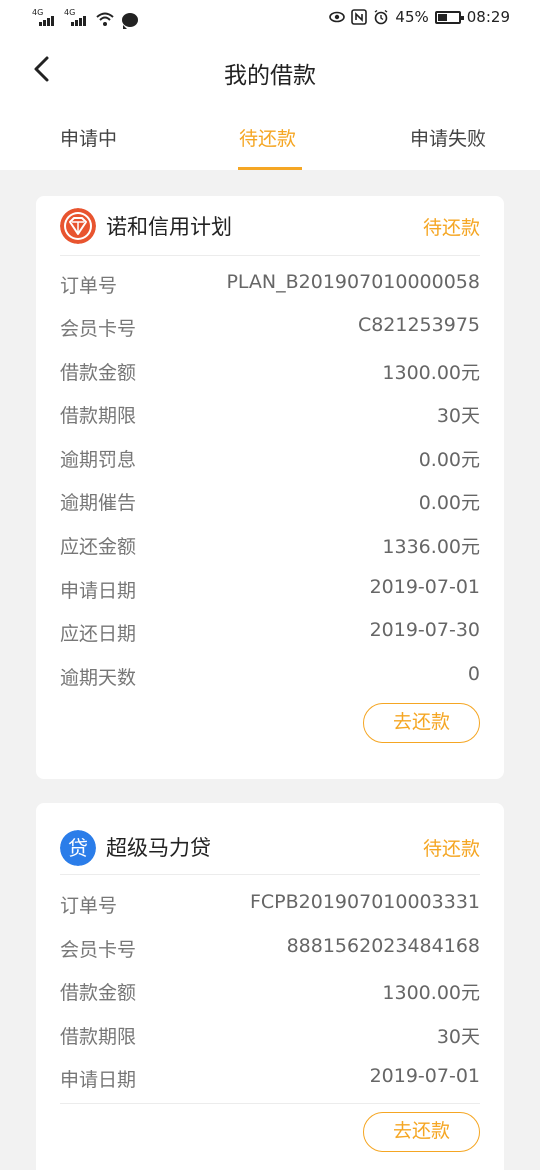 Image resolution: width=540 pixels, height=1170 pixels. What do you see at coordinates (270, 76) in the screenshot?
I see `page-title: 我的借款` at bounding box center [270, 76].